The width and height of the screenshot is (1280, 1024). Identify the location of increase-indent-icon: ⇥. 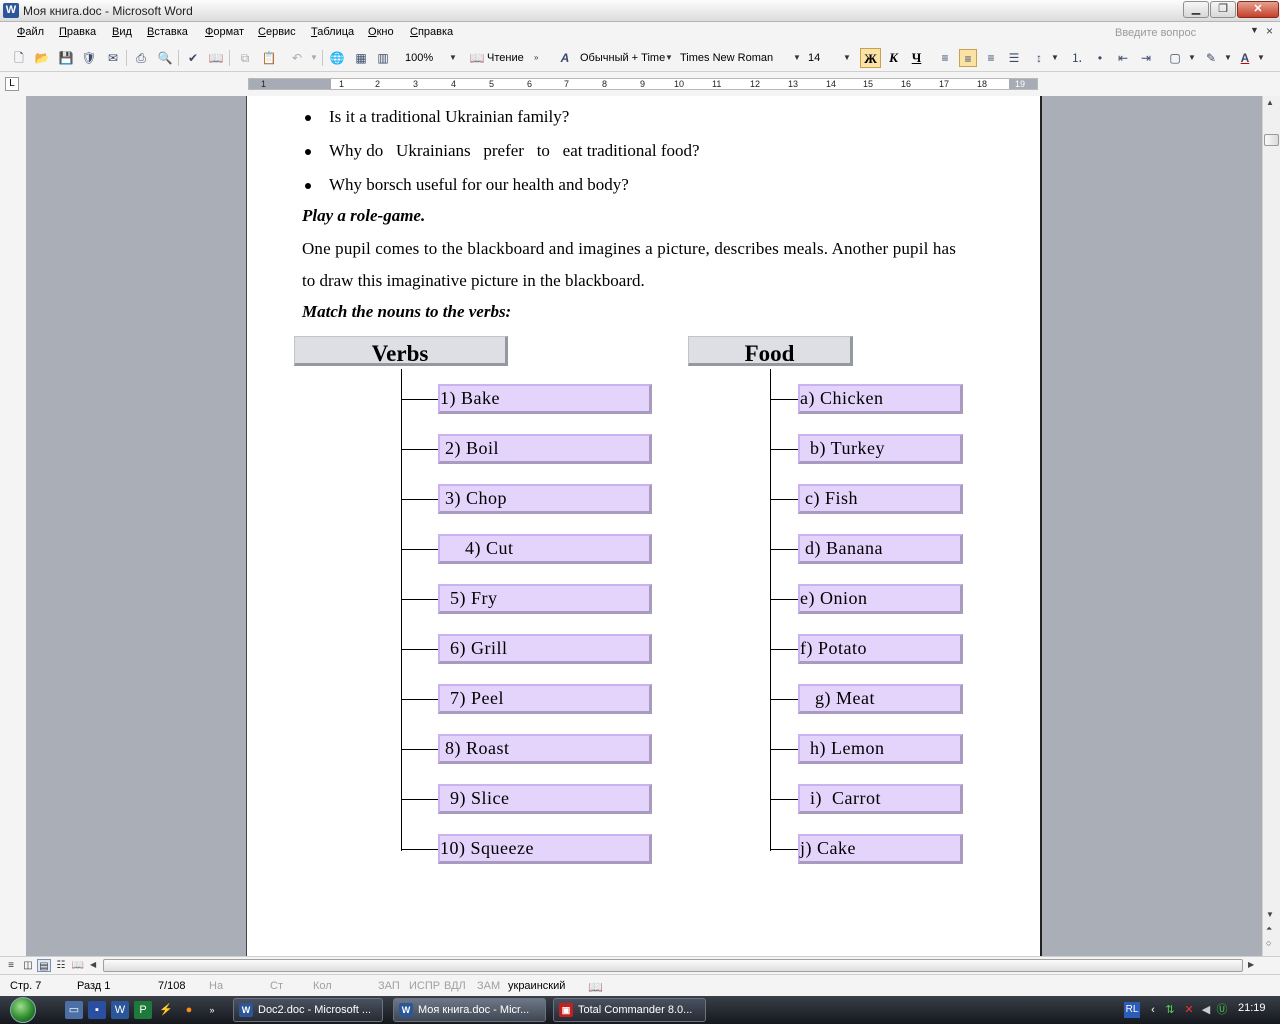
(1146, 58).